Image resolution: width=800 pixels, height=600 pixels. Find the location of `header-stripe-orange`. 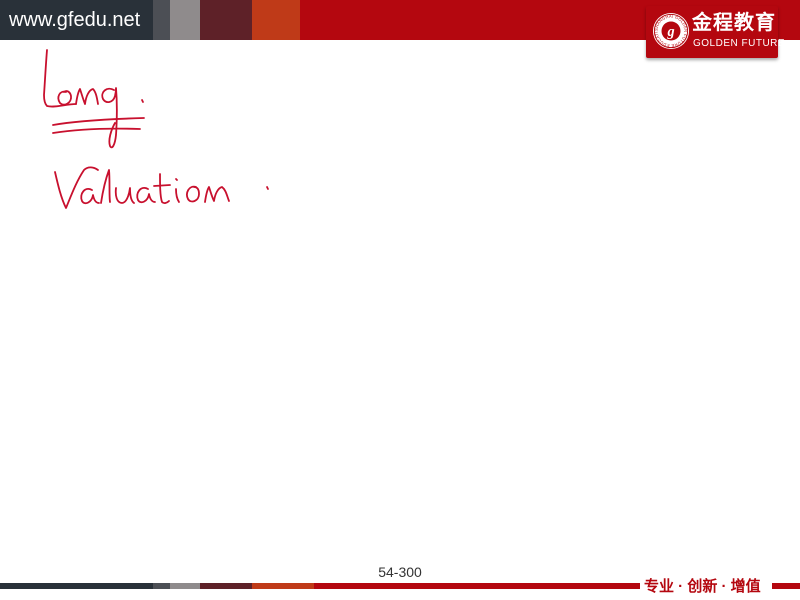

header-stripe-orange is located at coordinates (276, 20).